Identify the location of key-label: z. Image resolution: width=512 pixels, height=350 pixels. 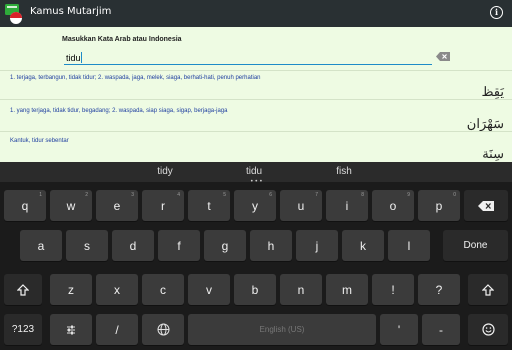
(71, 289).